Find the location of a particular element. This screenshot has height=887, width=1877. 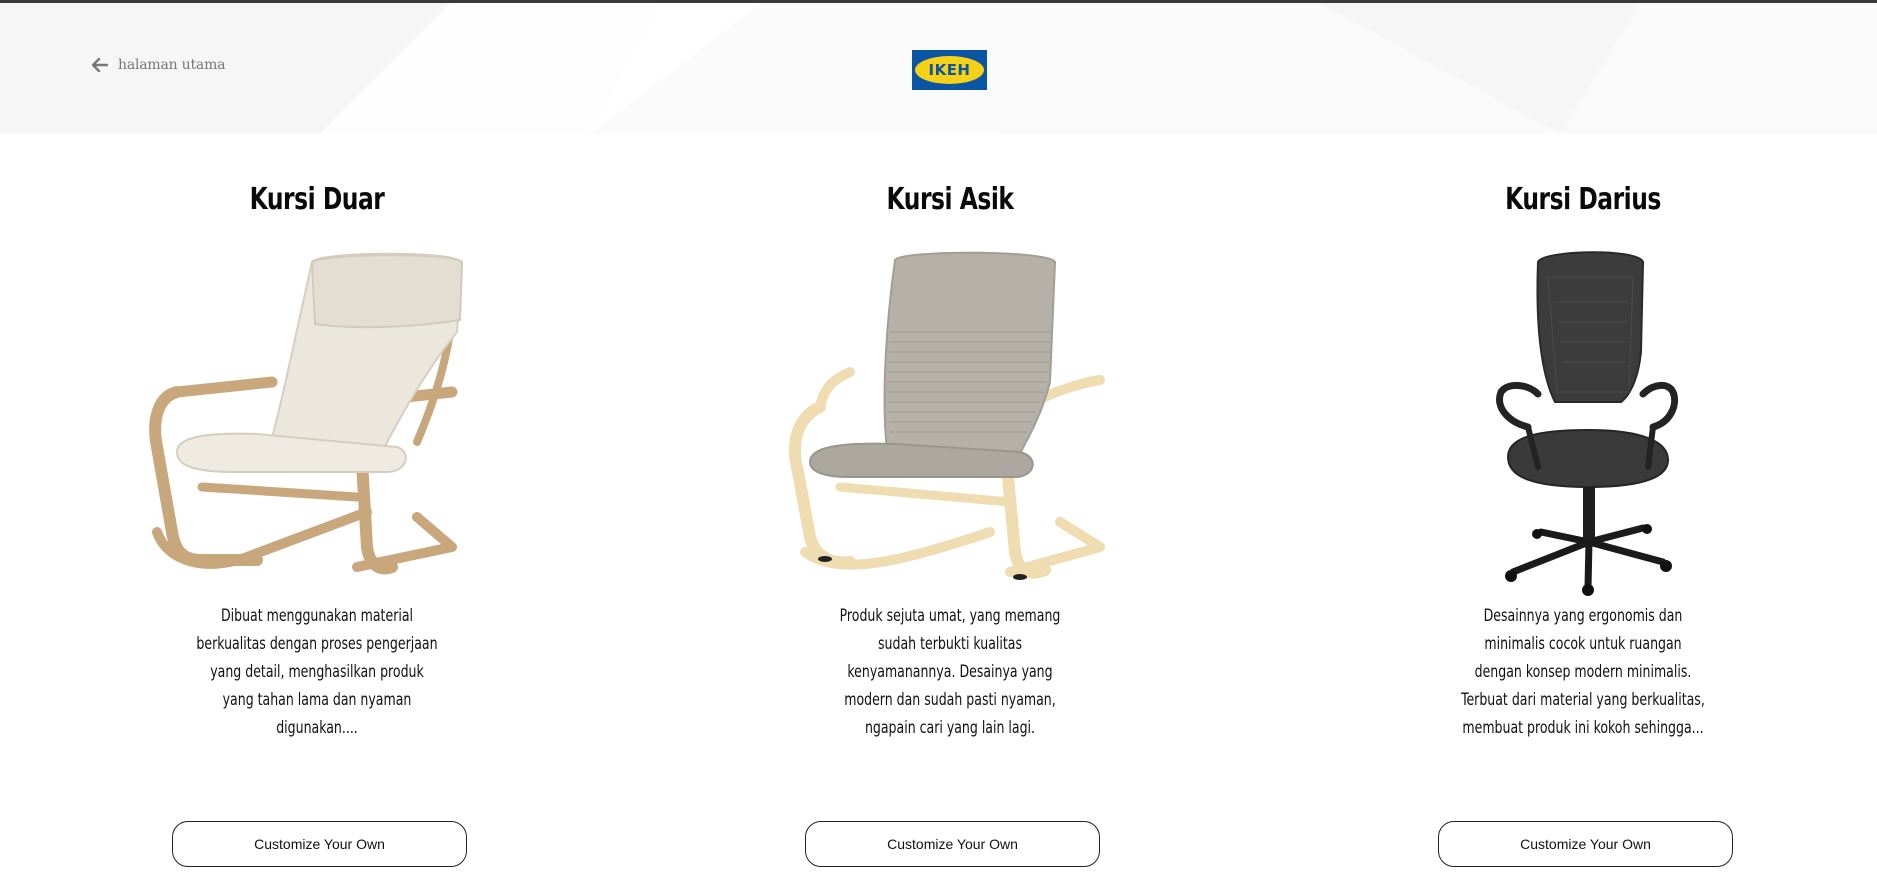

logo: IKEH is located at coordinates (949, 70).